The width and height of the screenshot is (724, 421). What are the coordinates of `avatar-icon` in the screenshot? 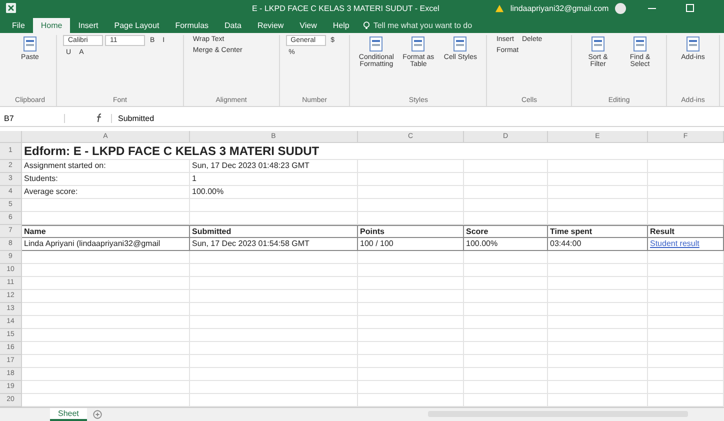 It's located at (620, 8).